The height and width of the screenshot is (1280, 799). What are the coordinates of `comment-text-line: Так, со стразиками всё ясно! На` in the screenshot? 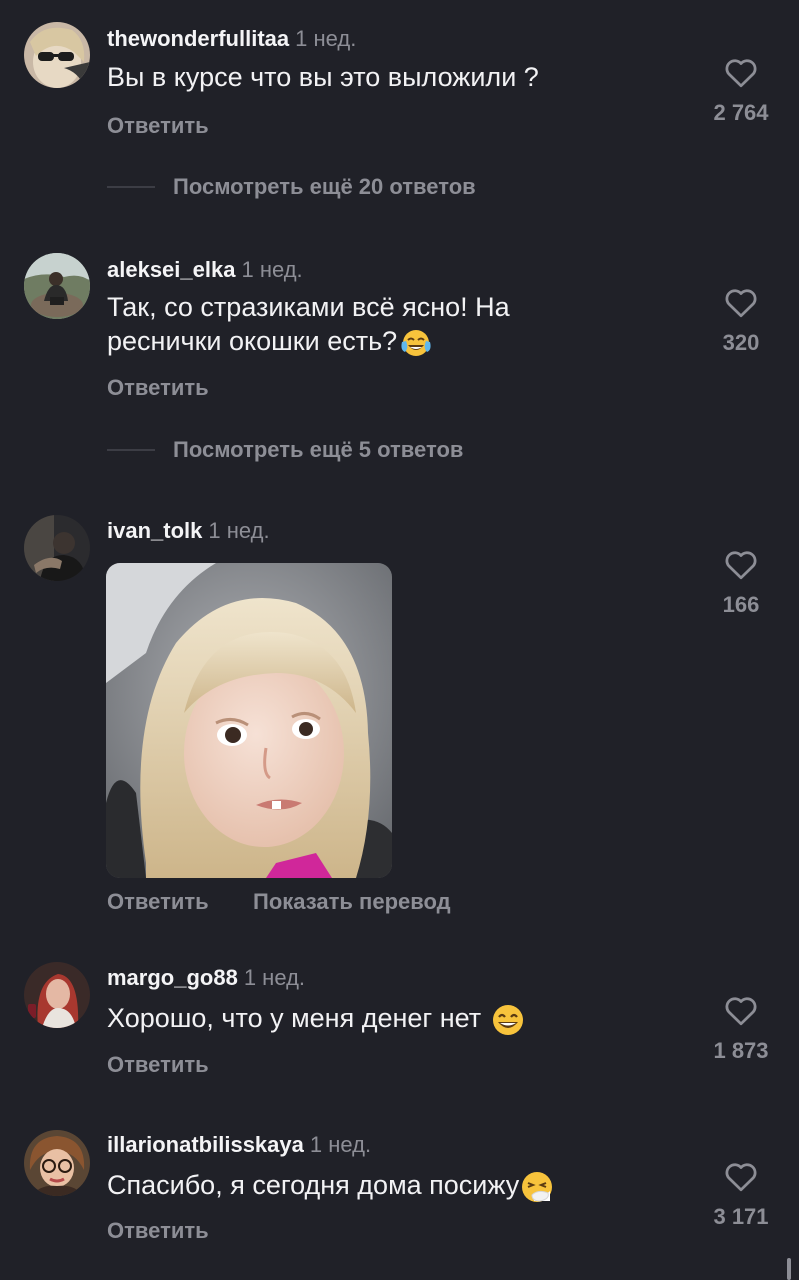 It's located at (308, 307).